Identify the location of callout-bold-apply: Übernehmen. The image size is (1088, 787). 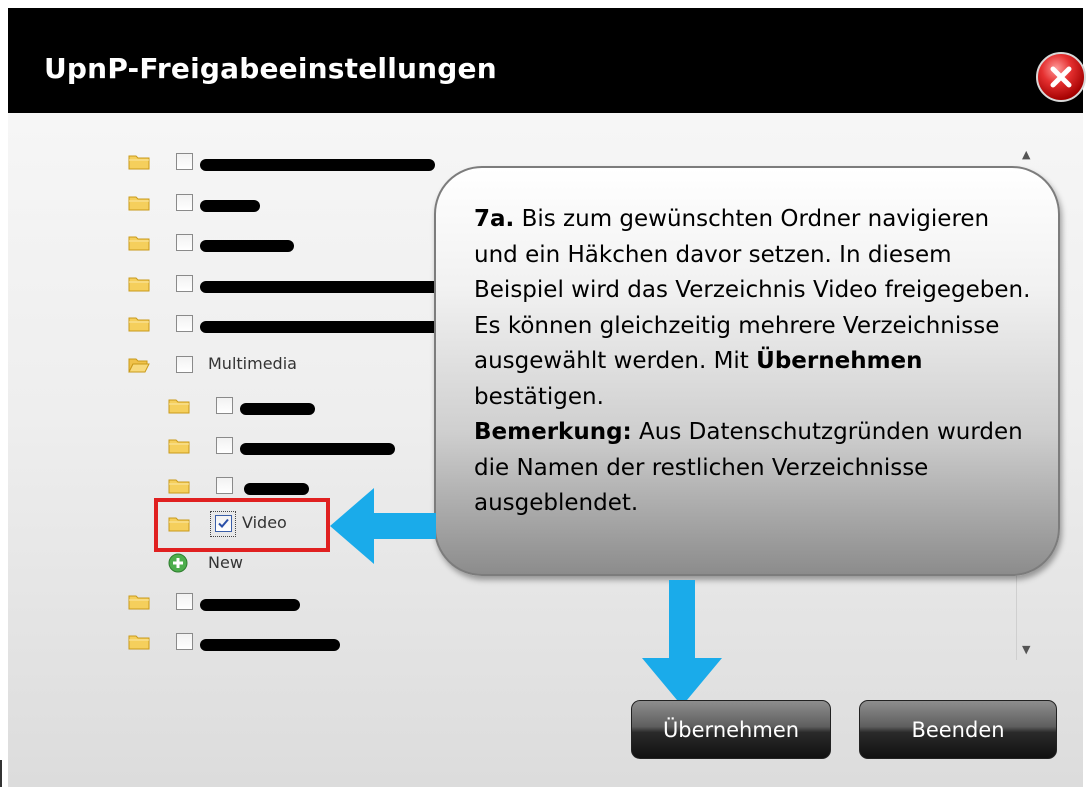
(839, 361).